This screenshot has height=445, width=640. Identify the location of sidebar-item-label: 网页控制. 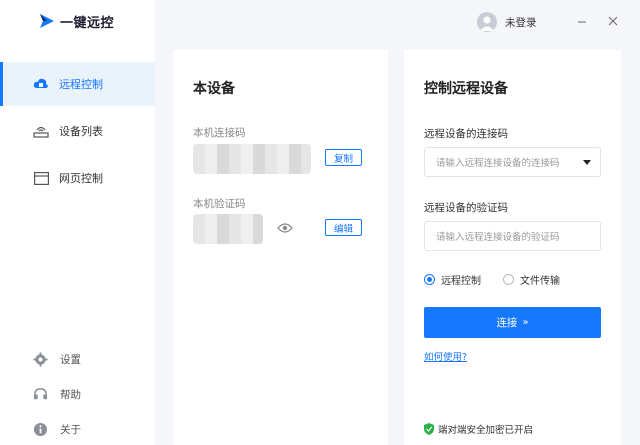
(81, 178).